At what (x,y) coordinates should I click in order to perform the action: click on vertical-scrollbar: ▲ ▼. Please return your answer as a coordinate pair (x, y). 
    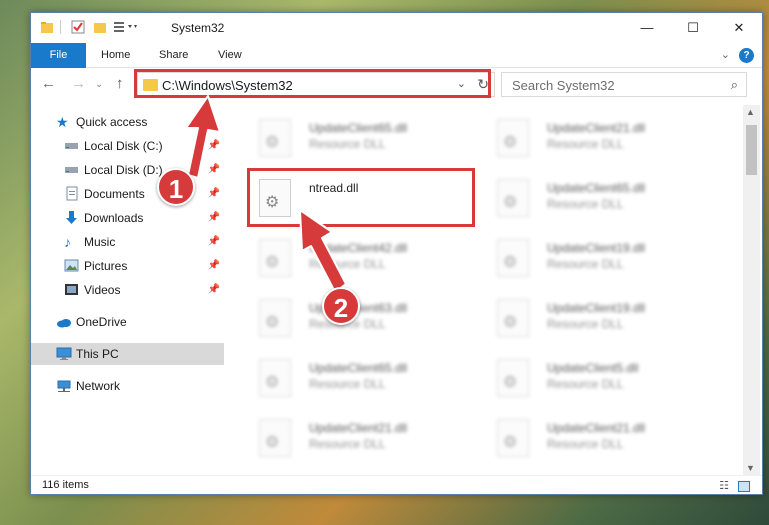
    Looking at the image, I should click on (751, 290).